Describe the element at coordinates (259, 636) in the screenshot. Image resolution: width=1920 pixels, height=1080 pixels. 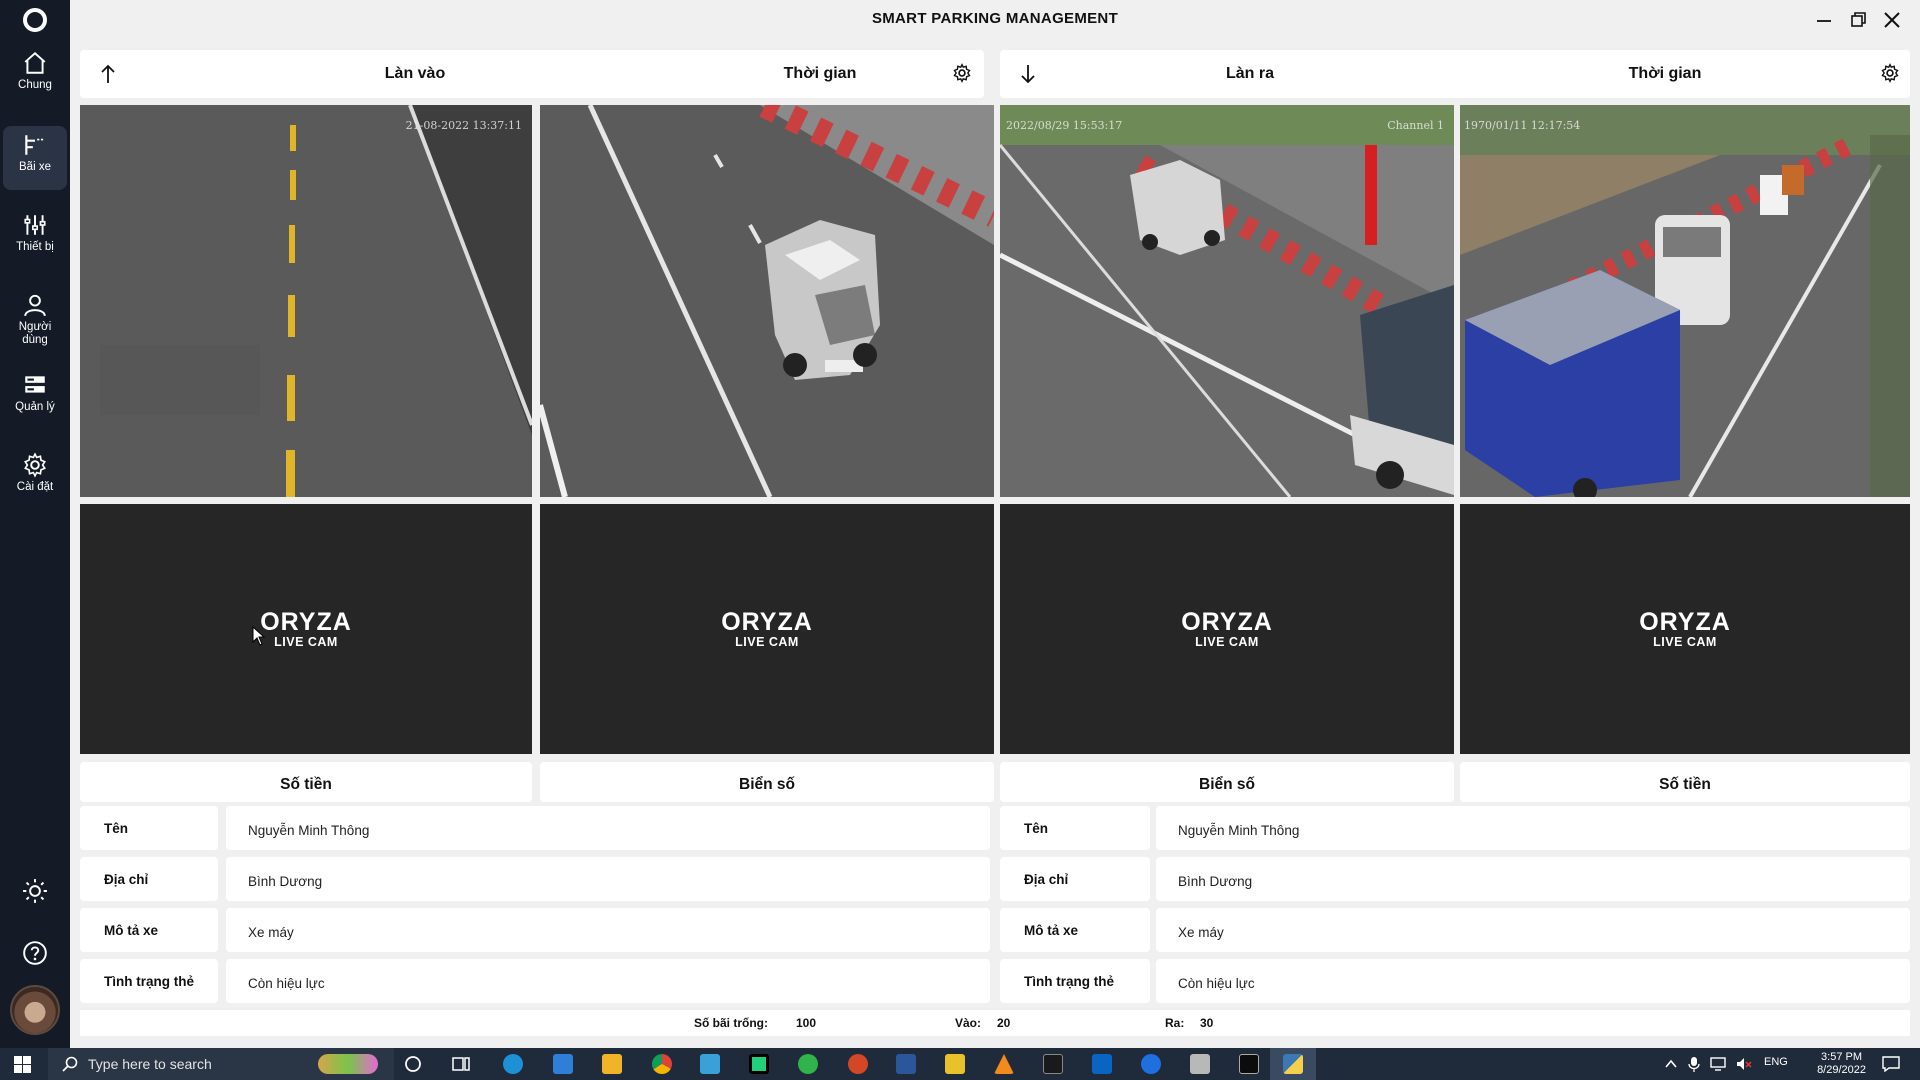
I see `mouse-cursor-icon` at that location.